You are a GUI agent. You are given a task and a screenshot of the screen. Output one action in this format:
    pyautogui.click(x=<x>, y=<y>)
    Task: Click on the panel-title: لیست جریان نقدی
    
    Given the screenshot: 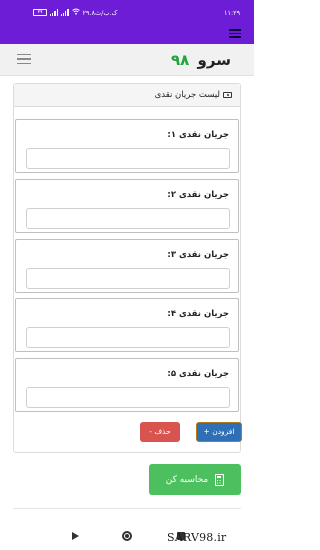 What is the action you would take?
    pyautogui.click(x=187, y=95)
    